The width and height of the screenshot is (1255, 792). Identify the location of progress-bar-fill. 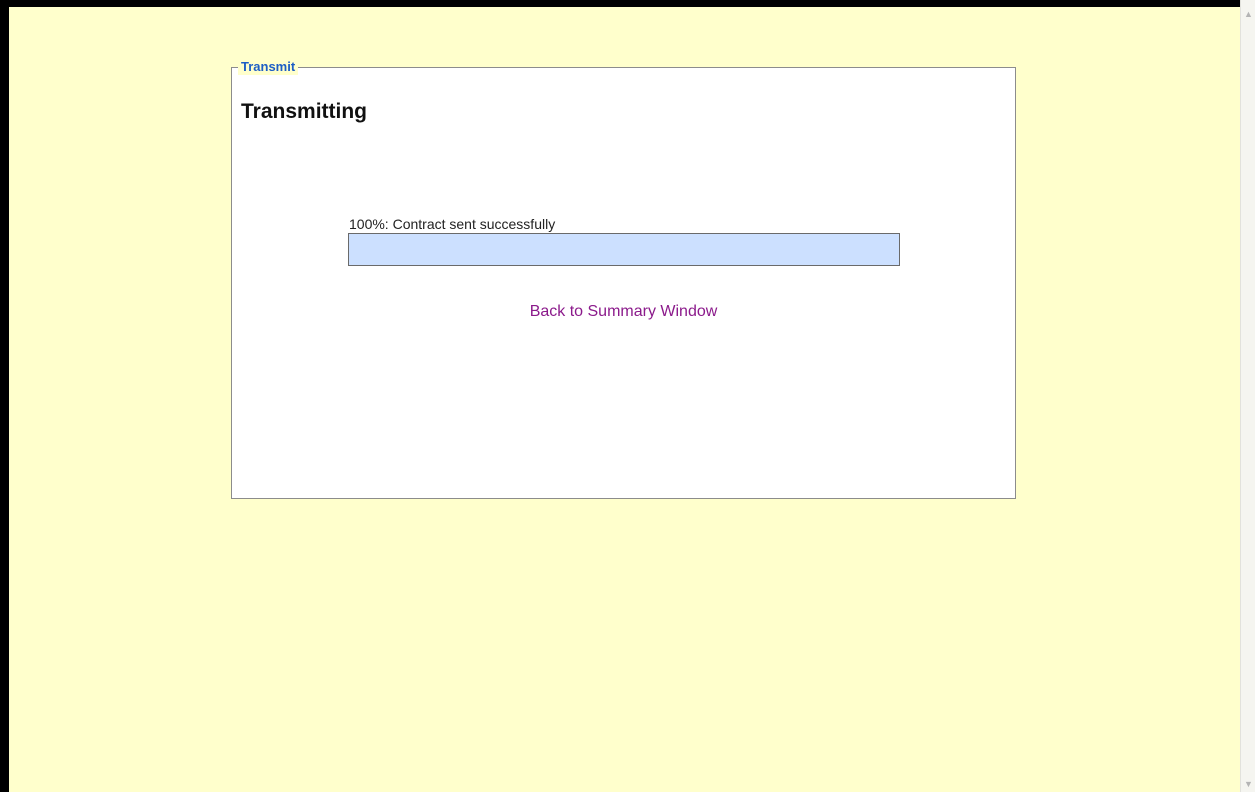
(624, 249).